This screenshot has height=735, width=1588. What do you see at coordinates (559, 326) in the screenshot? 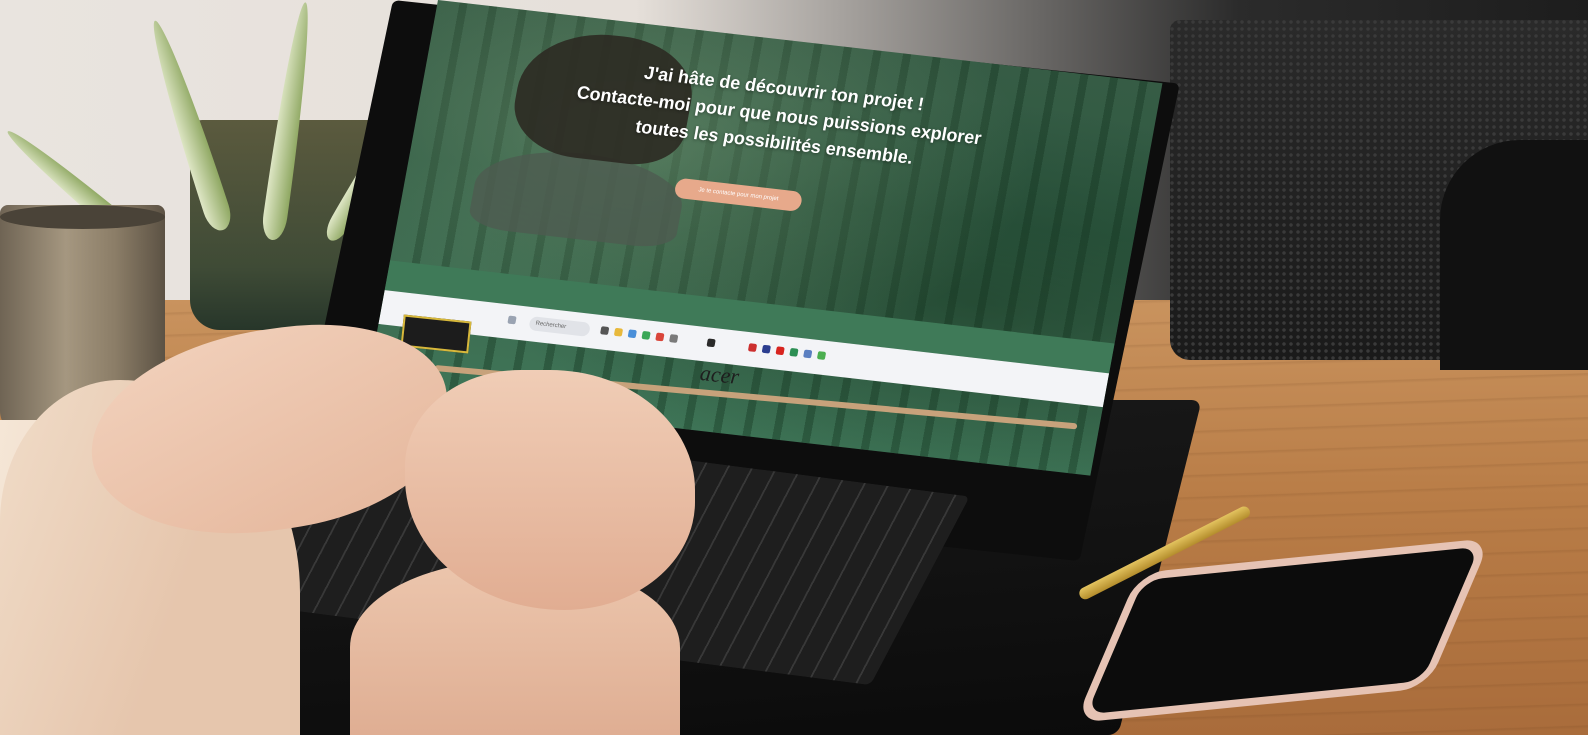
I see `taskbar-search-input: Rechercher` at bounding box center [559, 326].